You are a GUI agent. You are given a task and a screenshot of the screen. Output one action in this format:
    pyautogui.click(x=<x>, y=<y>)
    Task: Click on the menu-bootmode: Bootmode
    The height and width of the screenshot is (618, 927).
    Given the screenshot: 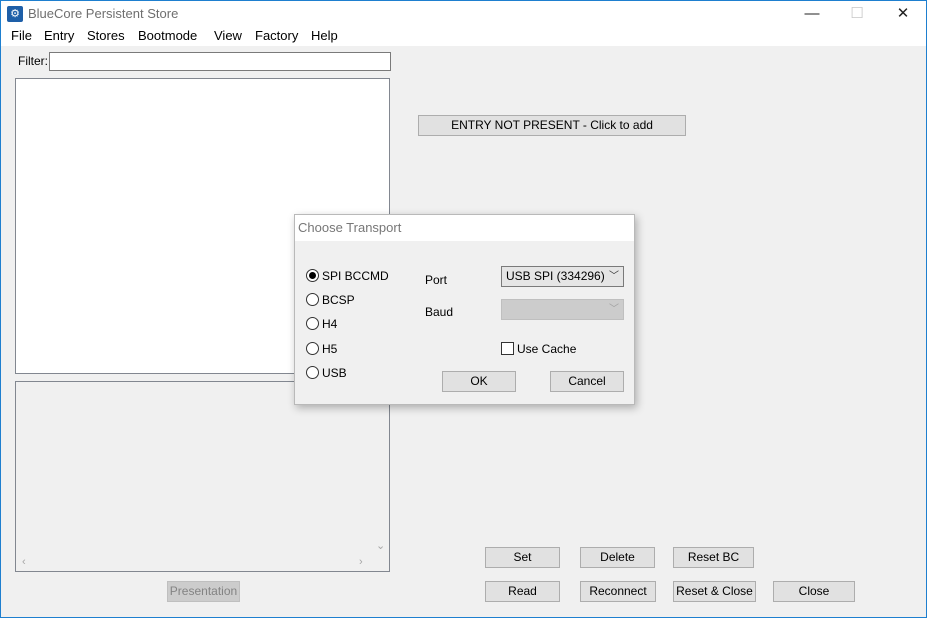 What is the action you would take?
    pyautogui.click(x=167, y=35)
    